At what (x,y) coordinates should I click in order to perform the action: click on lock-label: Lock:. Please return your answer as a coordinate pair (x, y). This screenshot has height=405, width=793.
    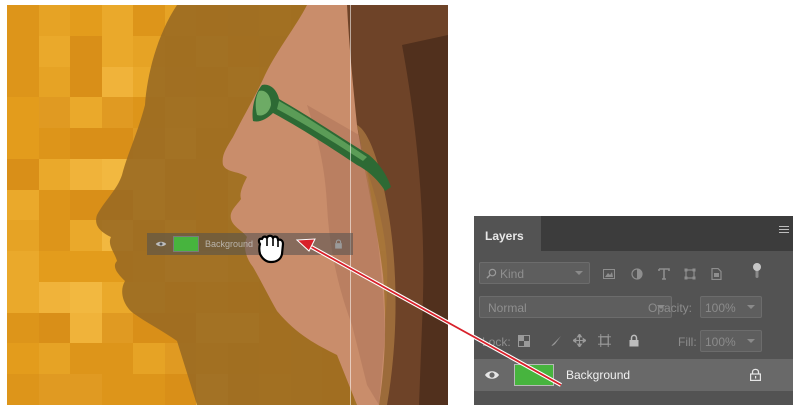
    Looking at the image, I should click on (496, 342).